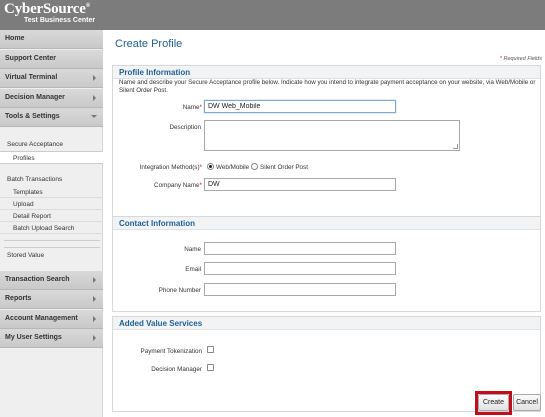 Image resolution: width=545 pixels, height=417 pixels. I want to click on sidebar-item-support-center: Support Center, so click(51, 59).